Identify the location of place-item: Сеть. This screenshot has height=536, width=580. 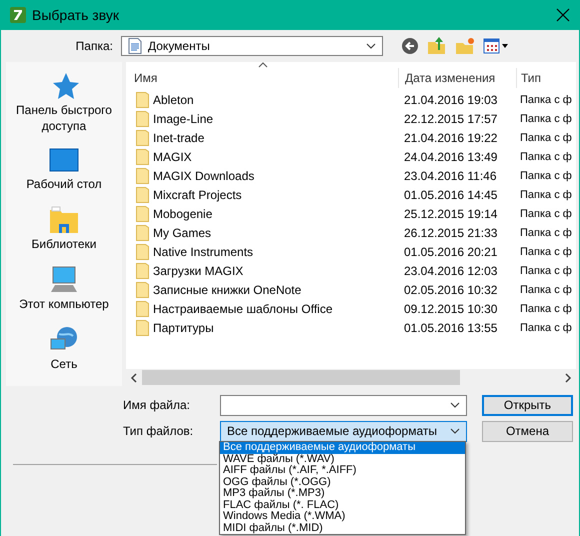
(64, 349).